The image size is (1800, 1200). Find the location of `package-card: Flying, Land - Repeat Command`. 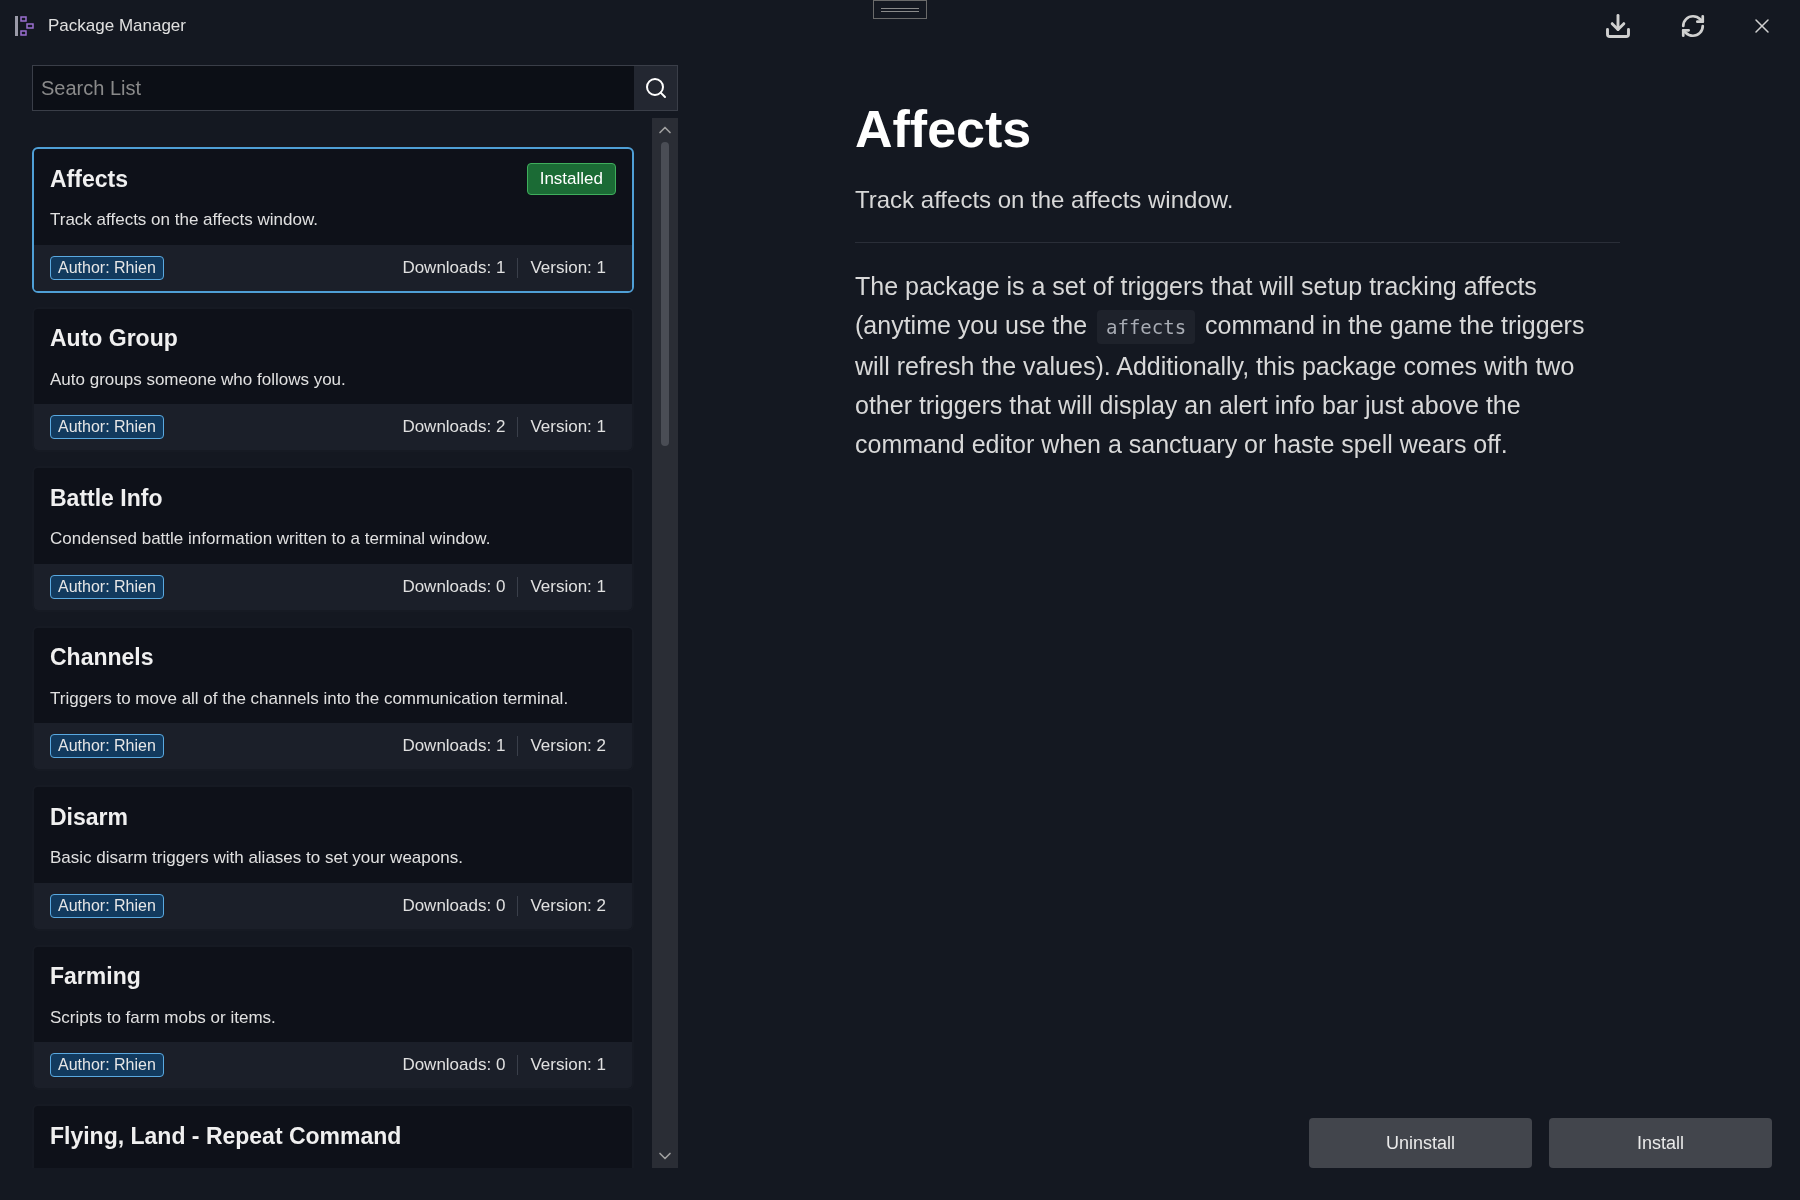

package-card: Flying, Land - Repeat Command is located at coordinates (333, 1136).